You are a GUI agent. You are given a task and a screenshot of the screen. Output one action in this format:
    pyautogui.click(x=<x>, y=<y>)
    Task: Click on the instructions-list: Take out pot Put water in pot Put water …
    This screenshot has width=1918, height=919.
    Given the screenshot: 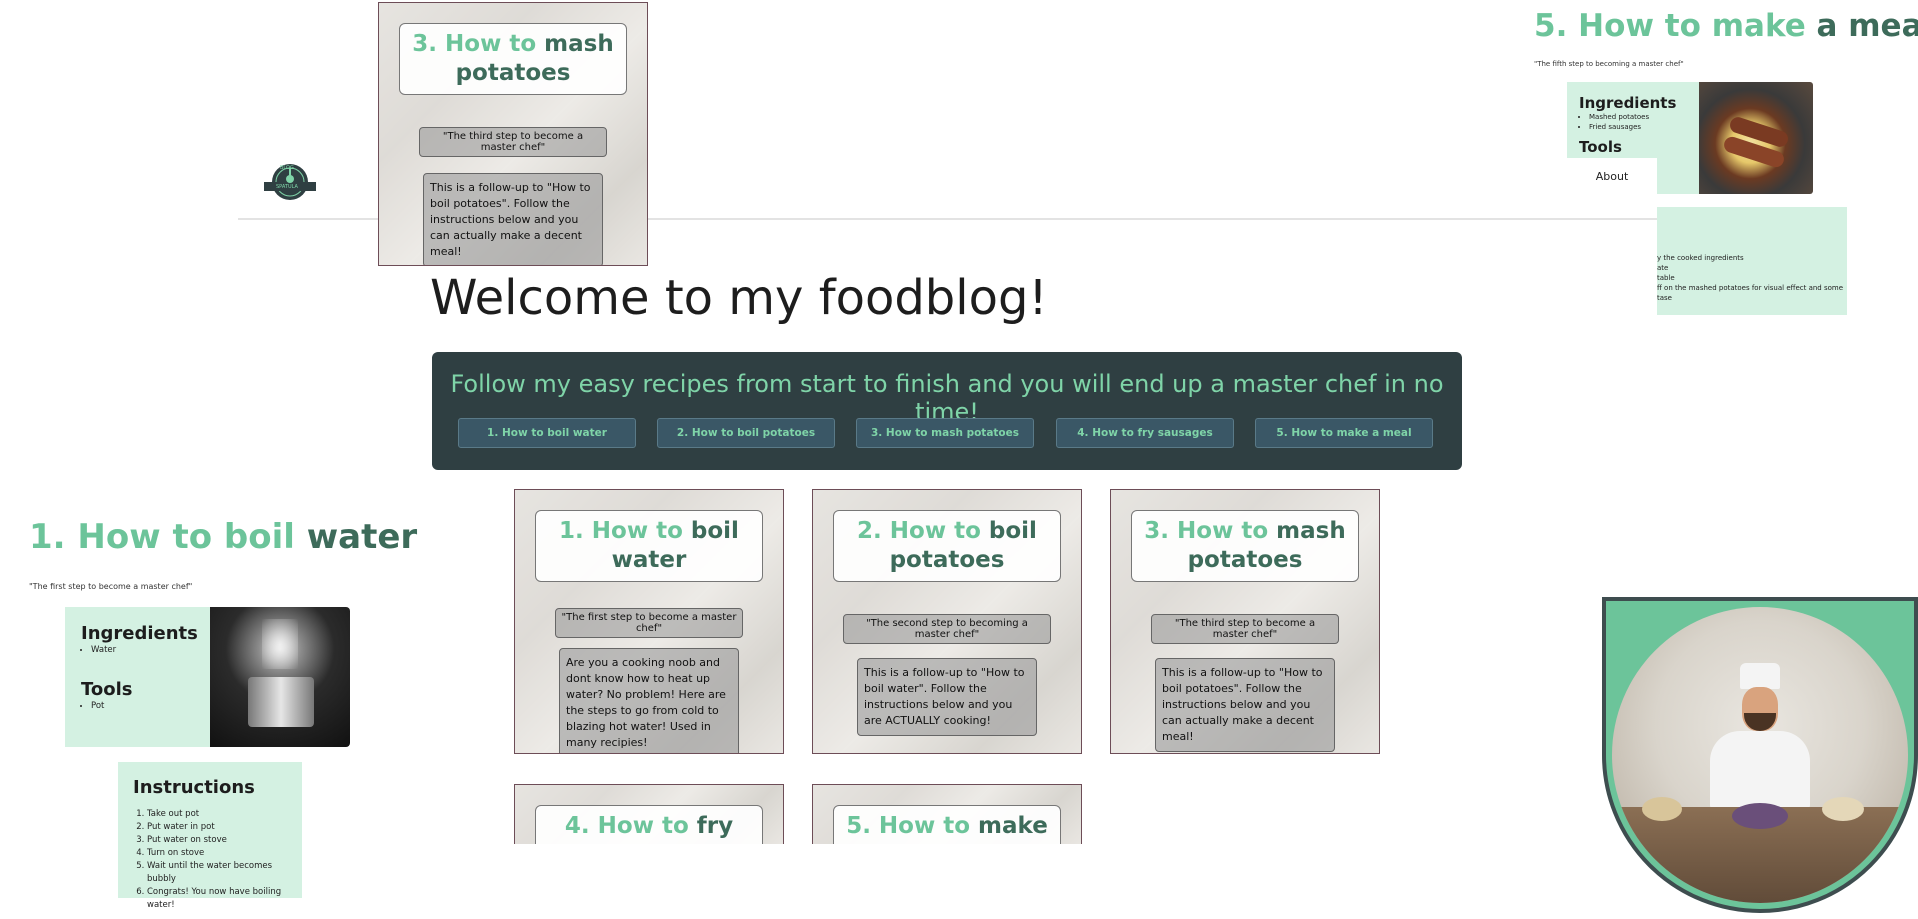 What is the action you would take?
    pyautogui.click(x=217, y=860)
    